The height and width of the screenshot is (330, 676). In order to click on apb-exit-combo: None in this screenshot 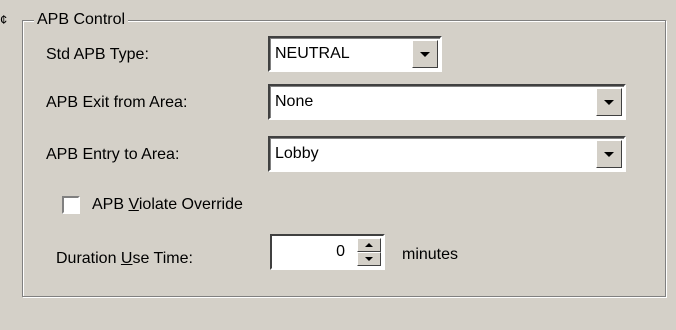, I will do `click(447, 102)`.